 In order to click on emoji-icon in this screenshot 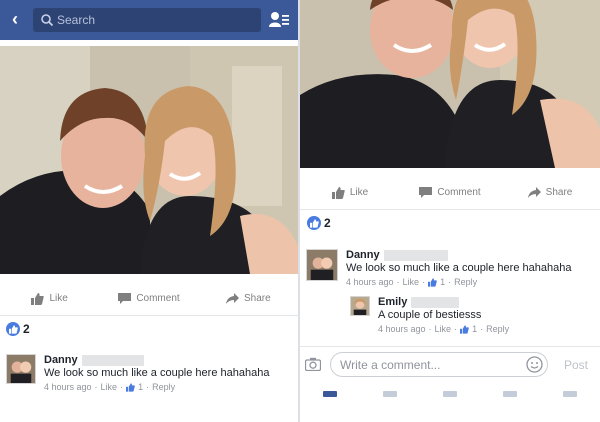, I will do `click(534, 364)`.